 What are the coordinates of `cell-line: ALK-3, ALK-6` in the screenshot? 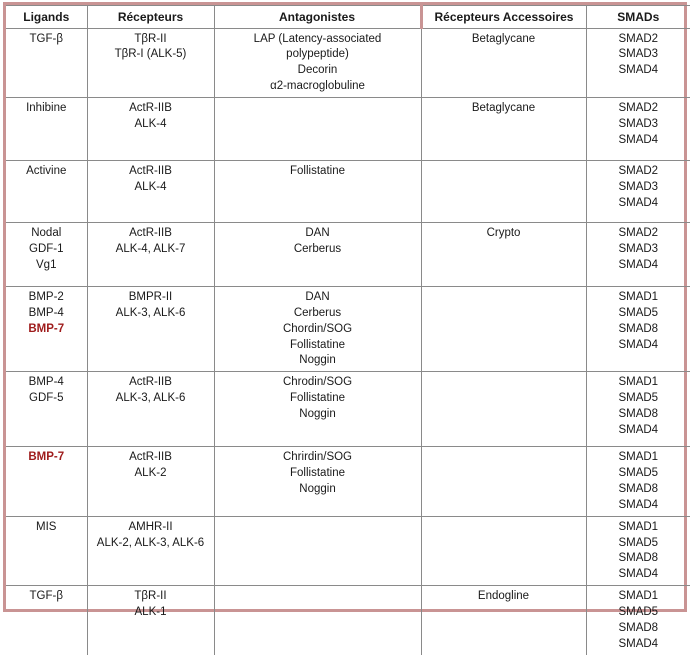 It's located at (150, 398).